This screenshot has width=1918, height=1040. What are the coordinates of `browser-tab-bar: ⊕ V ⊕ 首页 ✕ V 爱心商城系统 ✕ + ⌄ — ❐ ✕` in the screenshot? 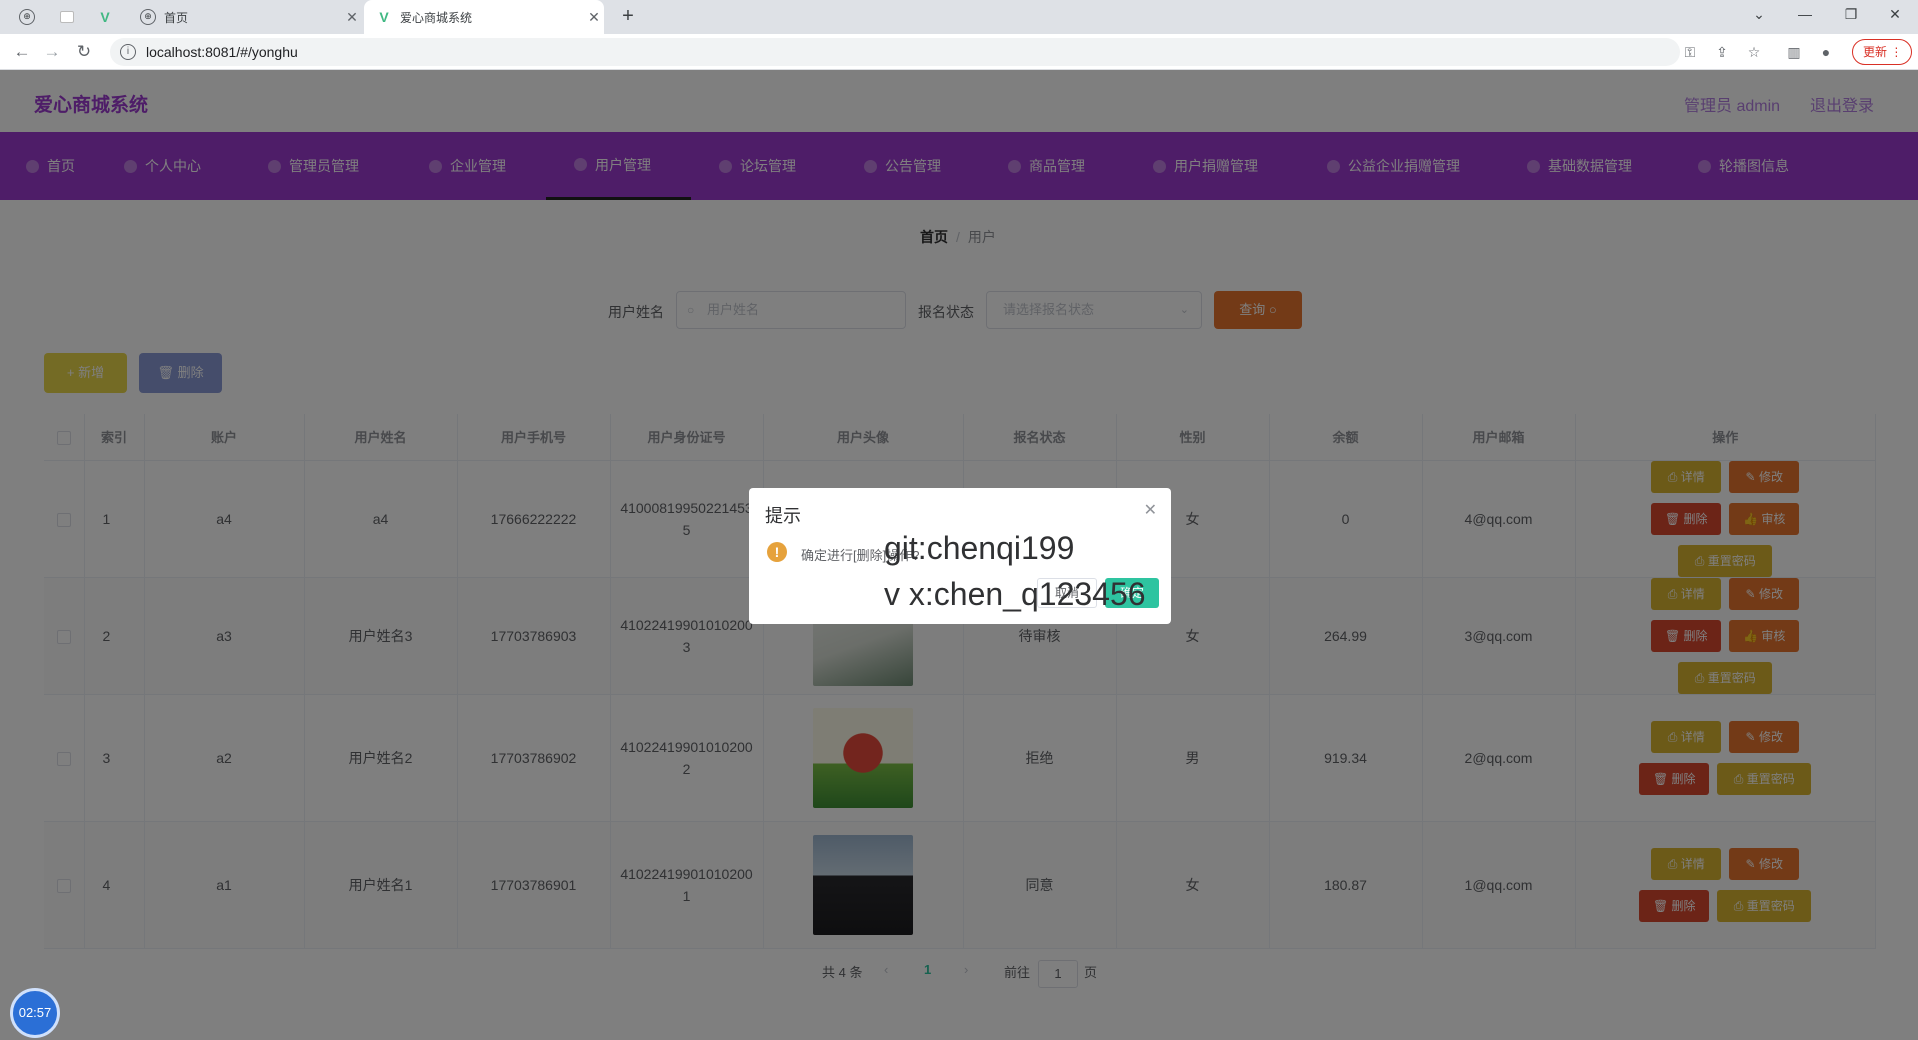 It's located at (959, 17).